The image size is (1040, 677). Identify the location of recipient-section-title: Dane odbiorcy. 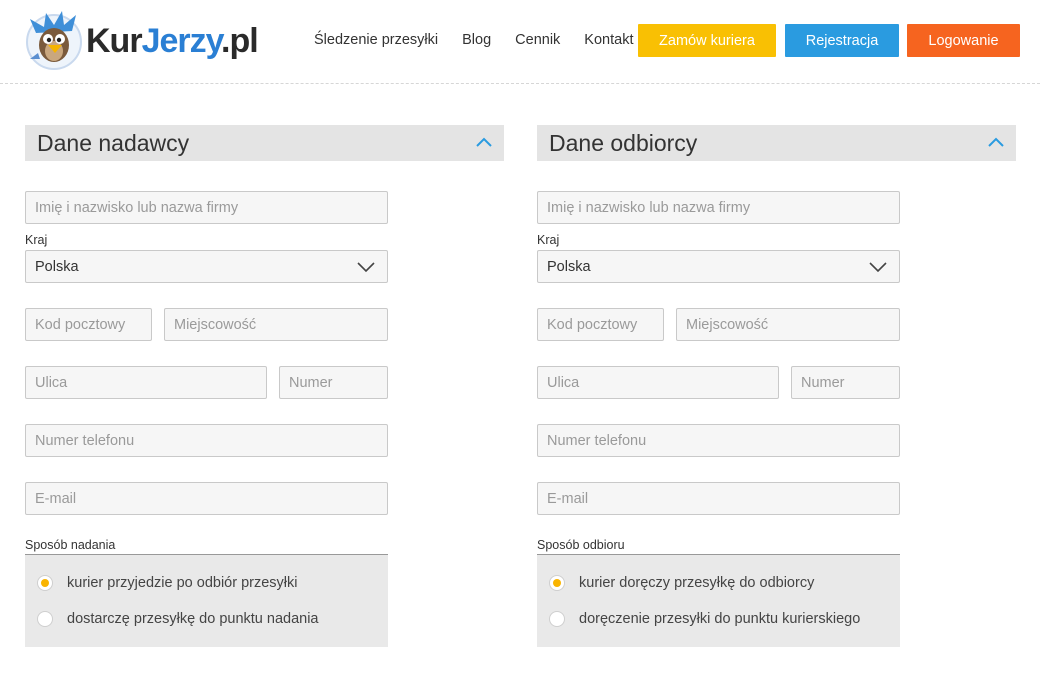
(623, 142).